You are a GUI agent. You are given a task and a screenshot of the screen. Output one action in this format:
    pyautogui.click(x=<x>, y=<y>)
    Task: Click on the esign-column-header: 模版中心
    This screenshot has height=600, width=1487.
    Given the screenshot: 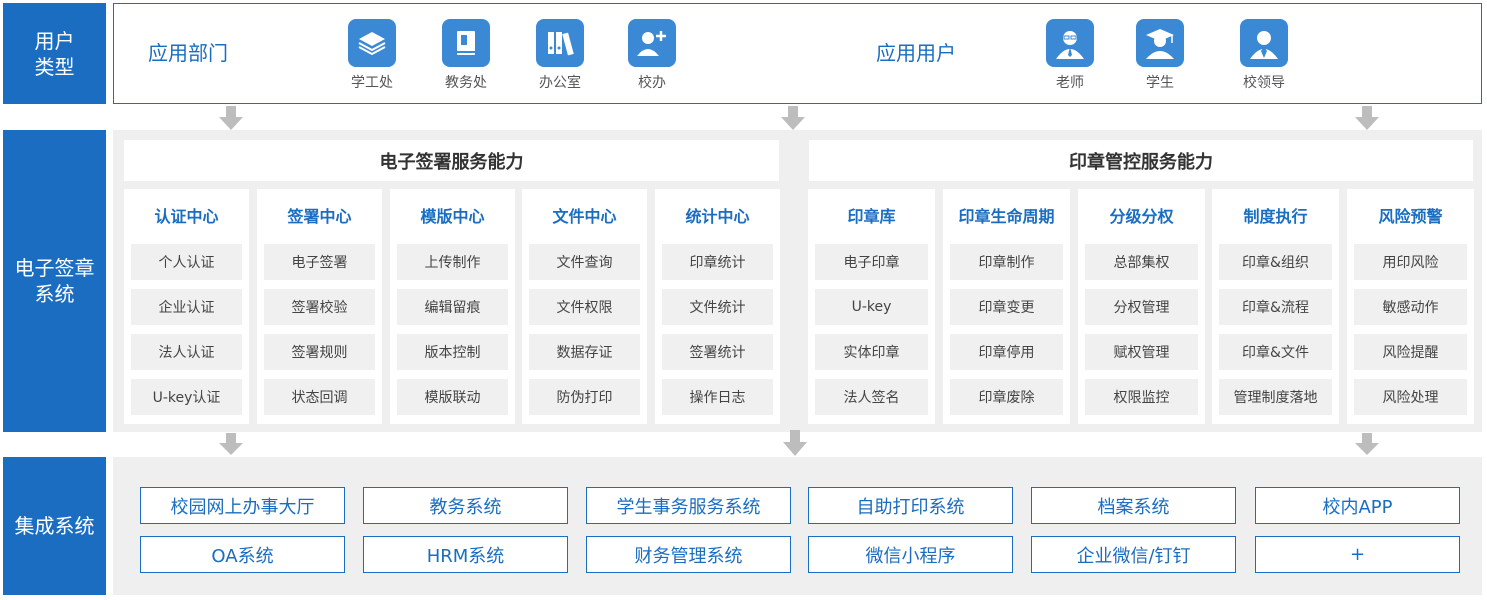 What is the action you would take?
    pyautogui.click(x=452, y=216)
    